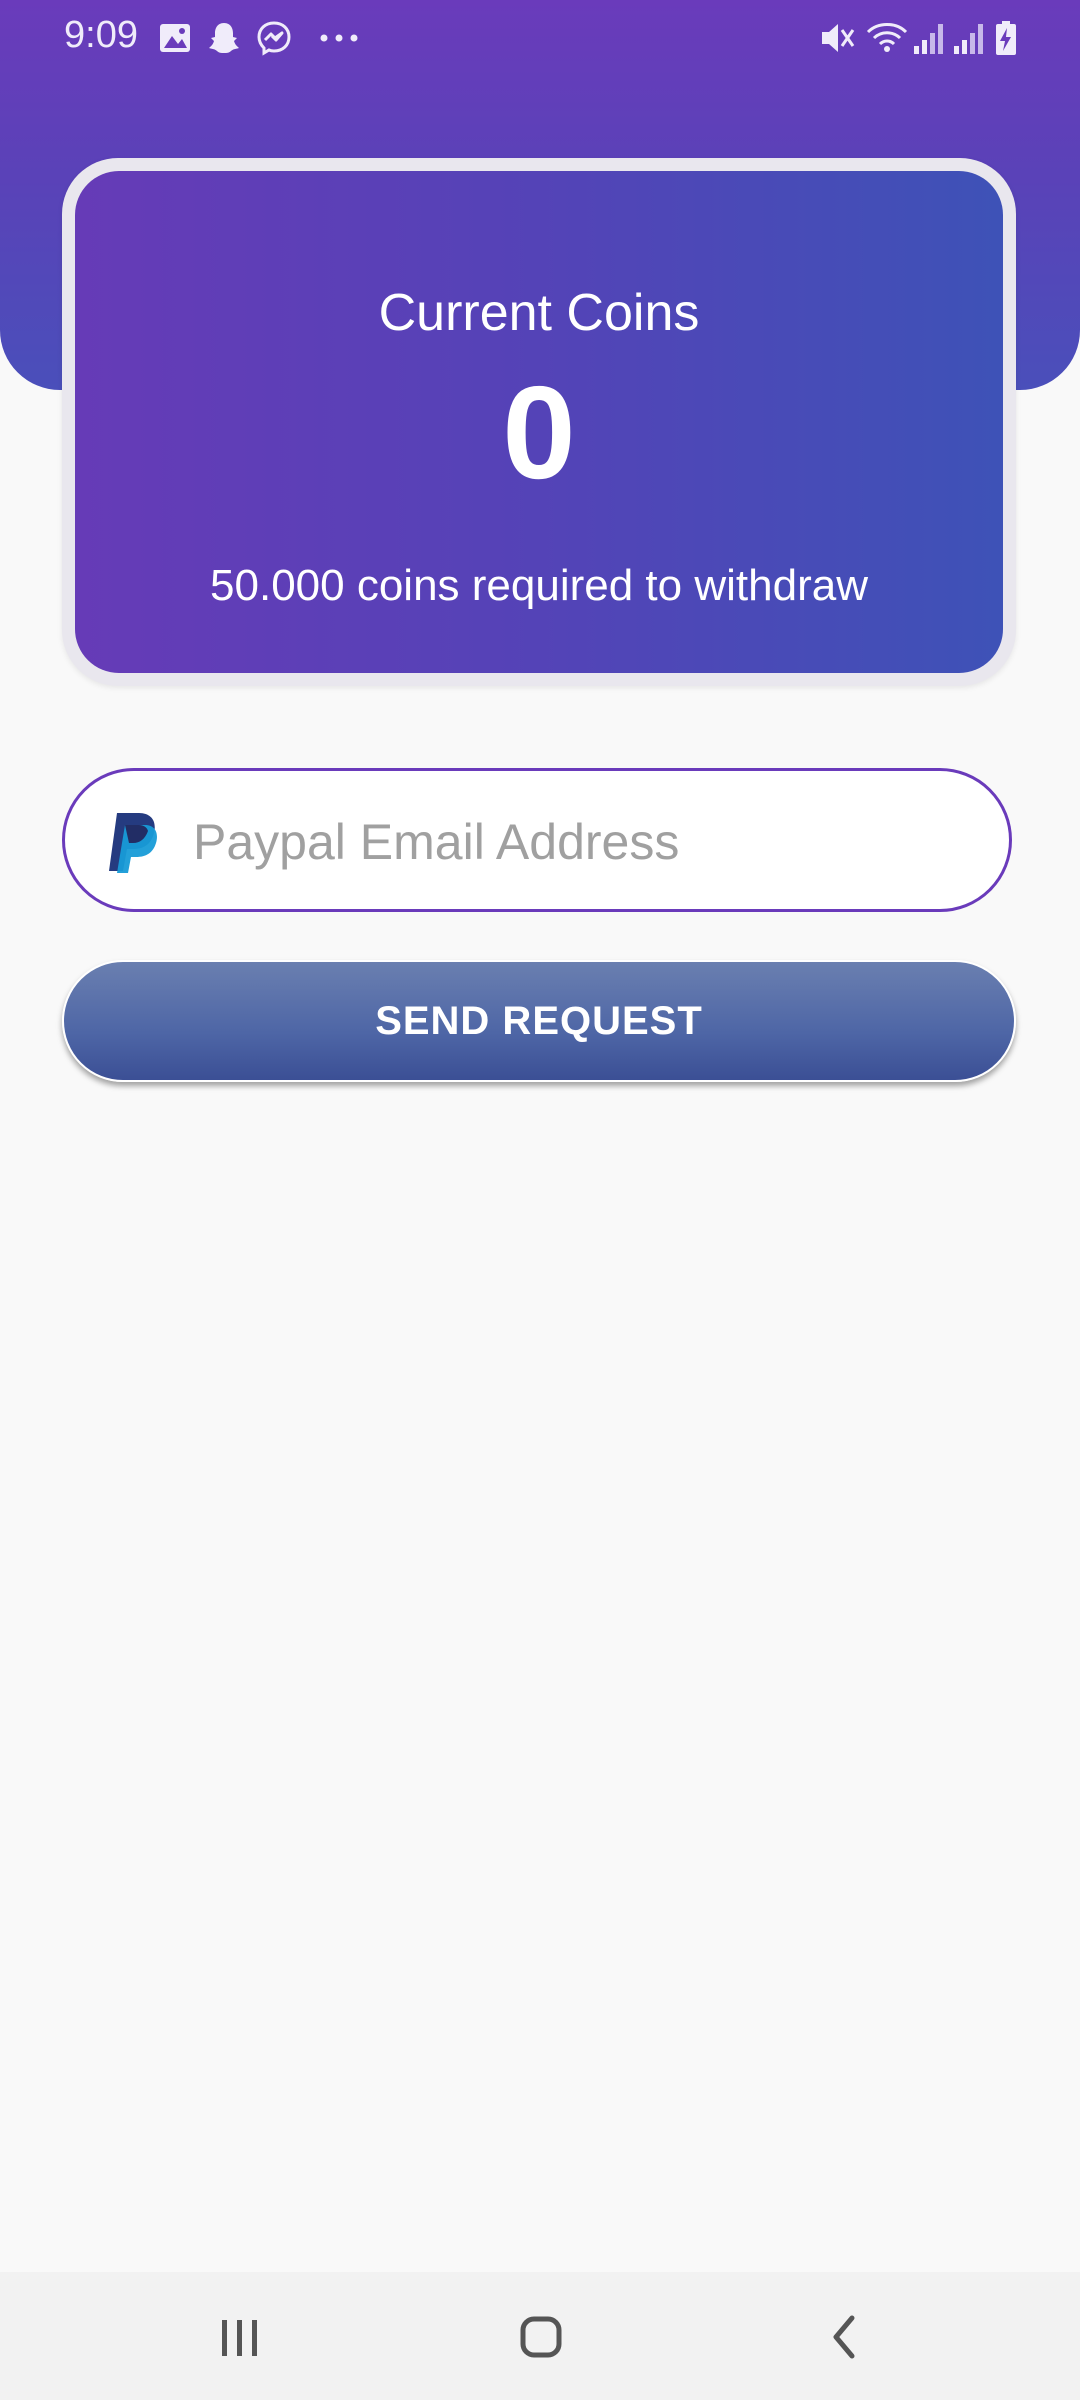  Describe the element at coordinates (887, 37) in the screenshot. I see `wifi-icon` at that location.